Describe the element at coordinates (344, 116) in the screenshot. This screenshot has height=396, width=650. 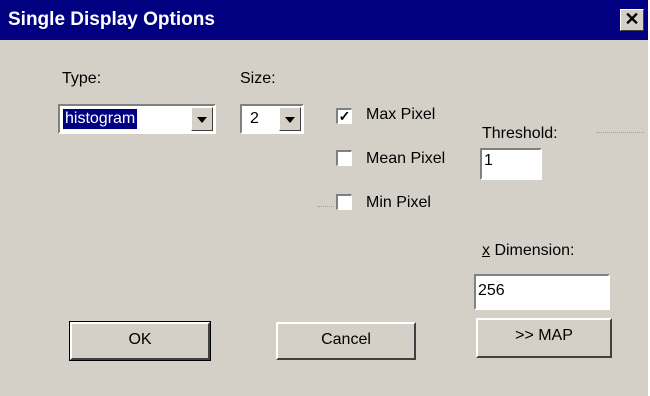
I see `max-pixel-checkbox: ✓` at that location.